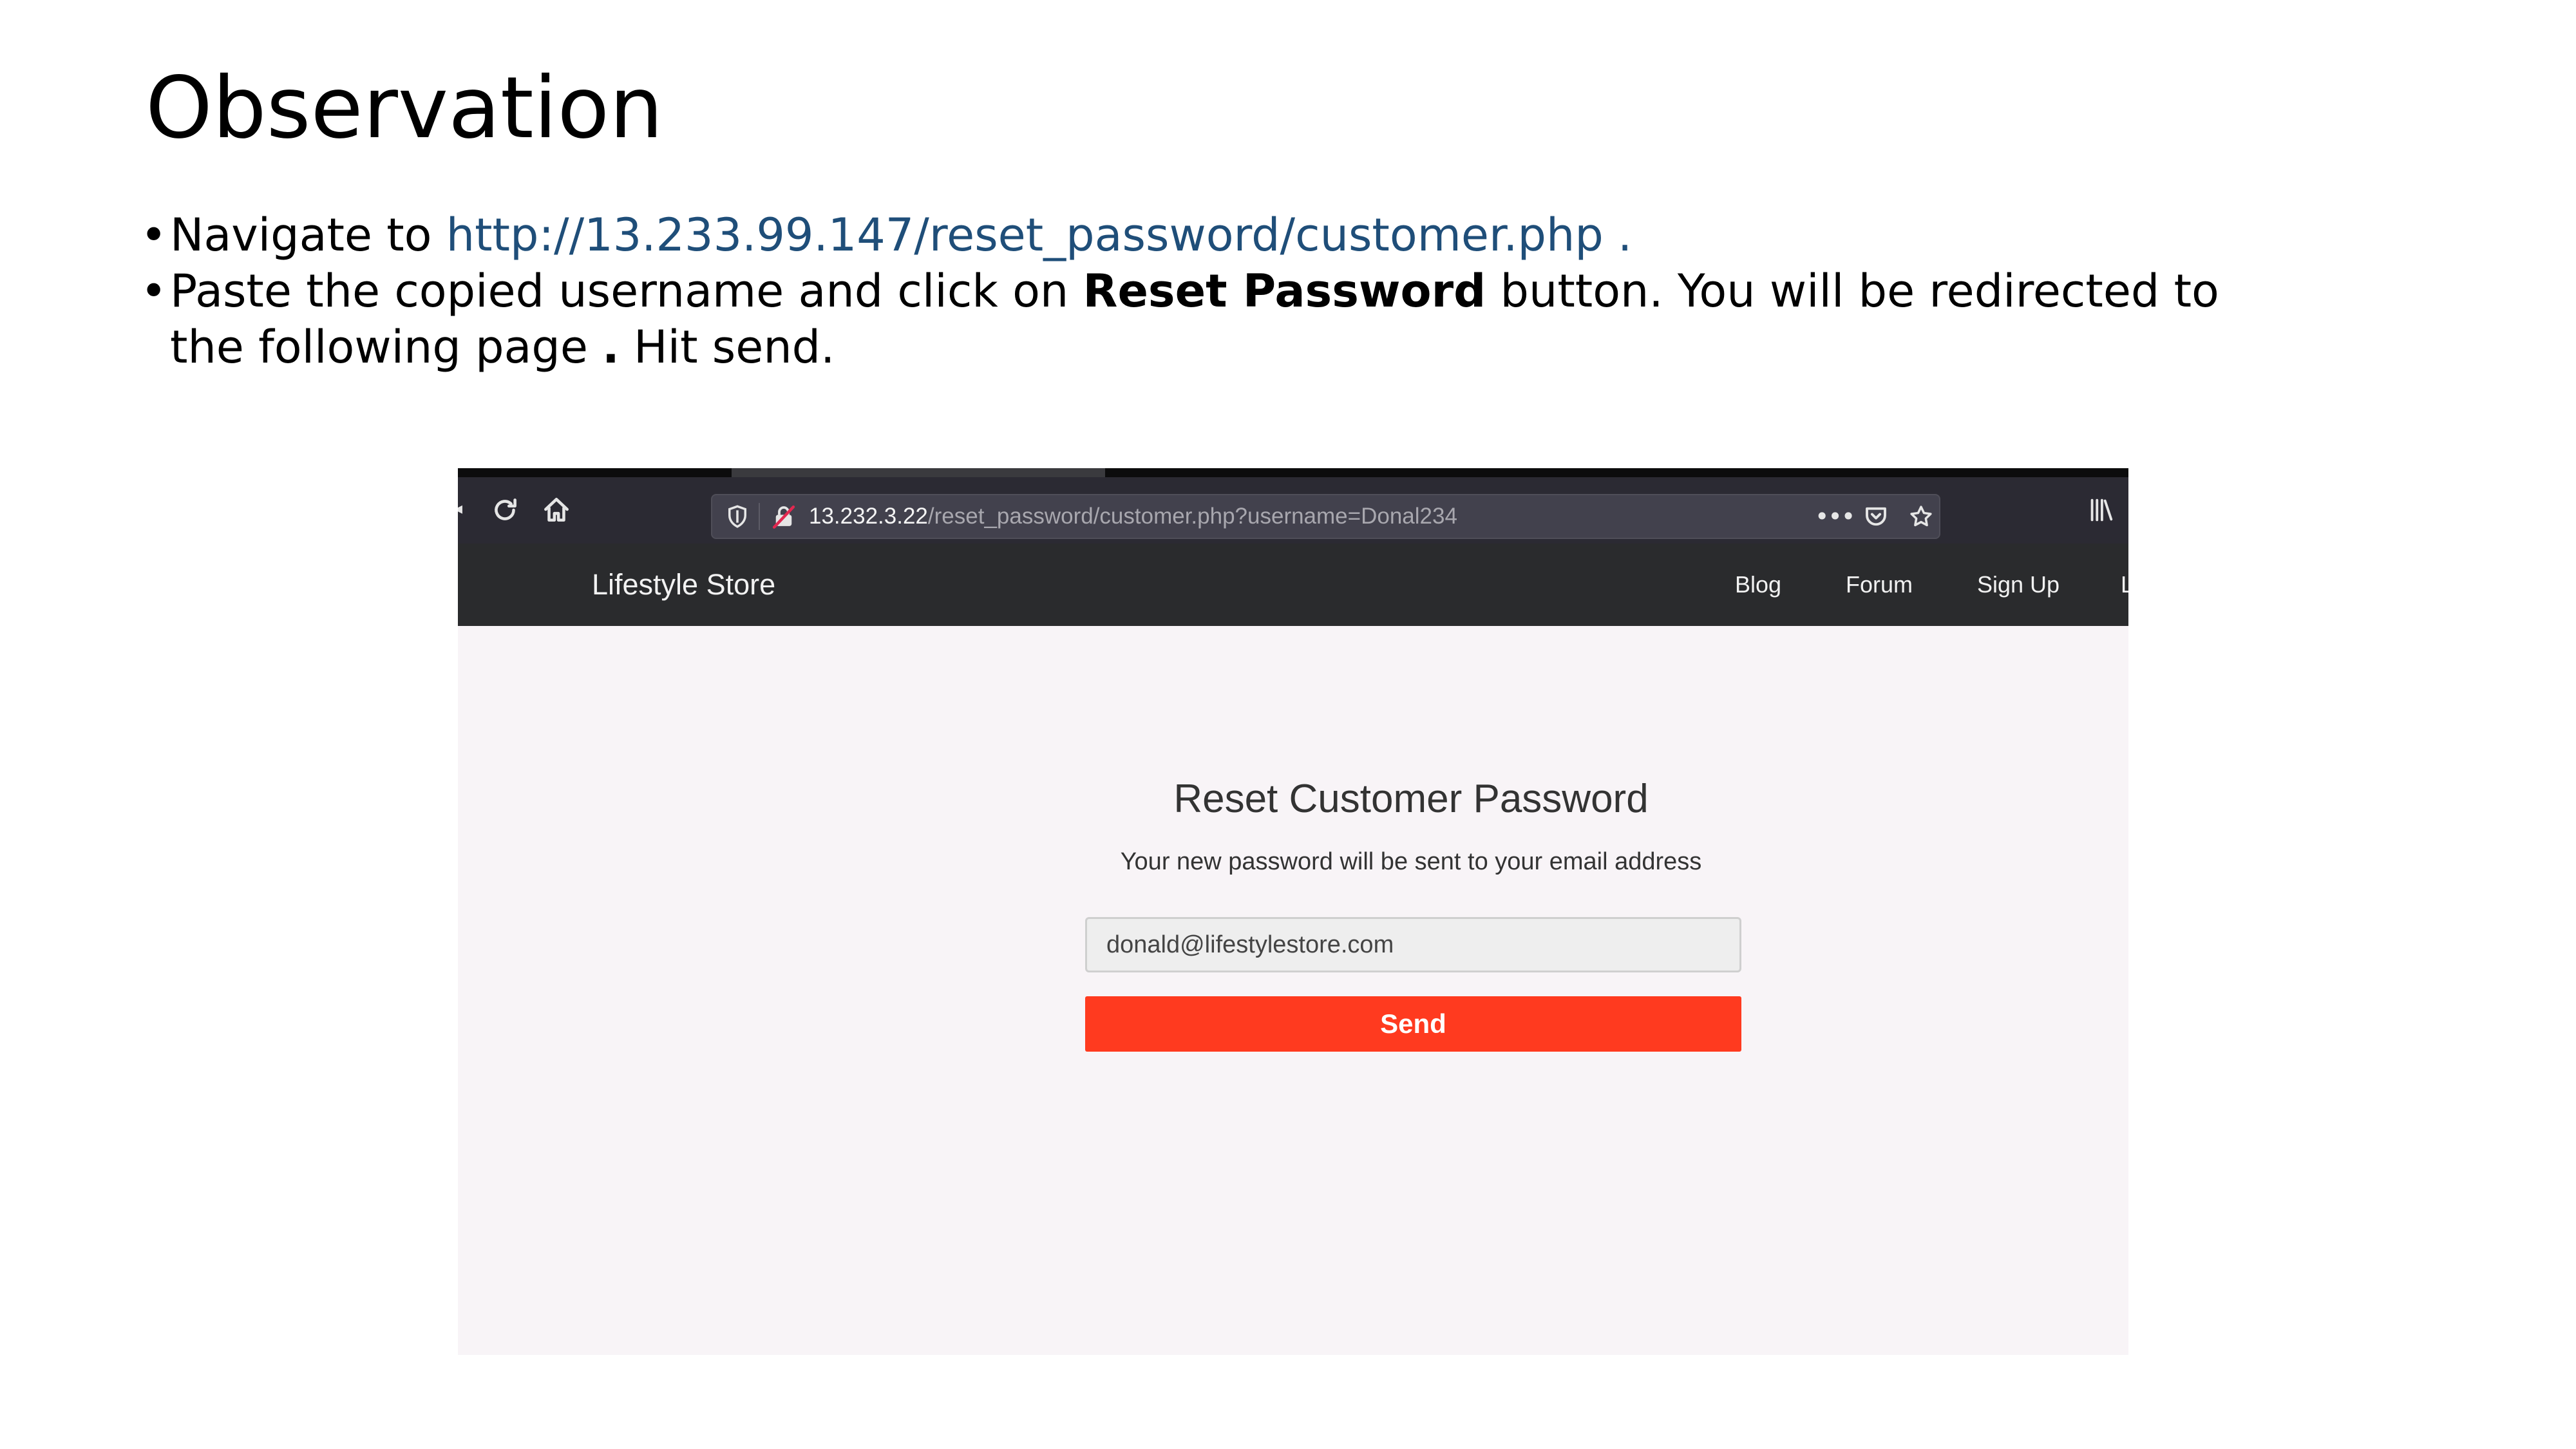 The image size is (2576, 1449). Describe the element at coordinates (2018, 585) in the screenshot. I see `nav-link-signup: Sign Up` at that location.